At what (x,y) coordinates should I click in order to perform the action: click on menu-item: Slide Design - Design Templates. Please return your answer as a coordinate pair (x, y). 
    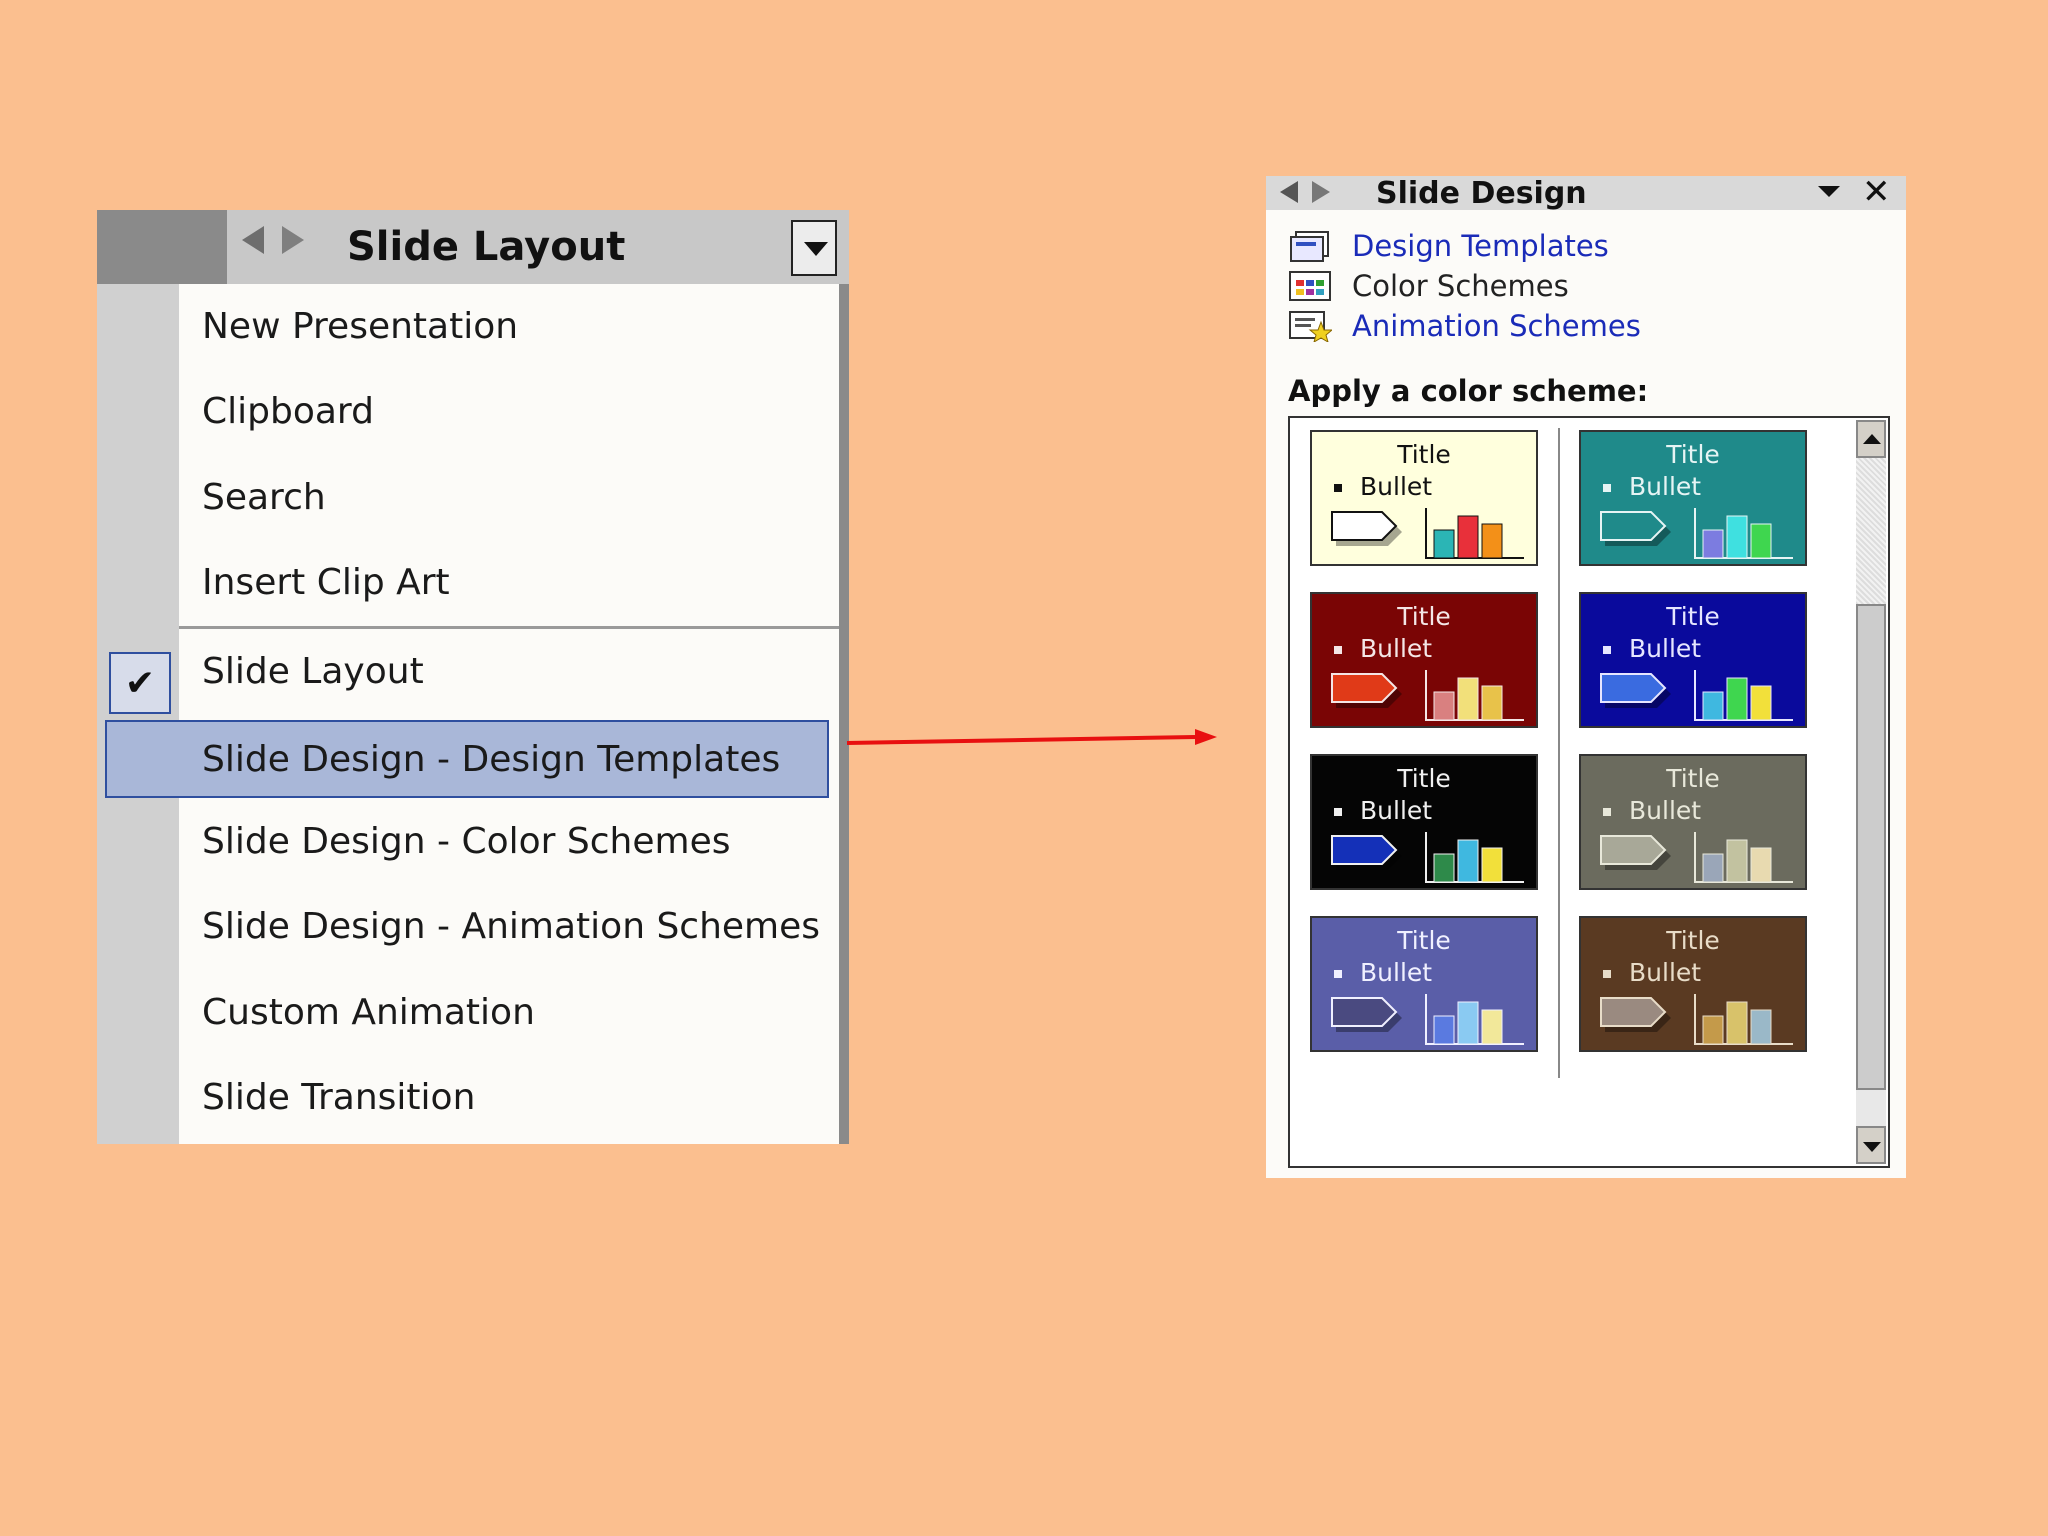
    Looking at the image, I should click on (467, 759).